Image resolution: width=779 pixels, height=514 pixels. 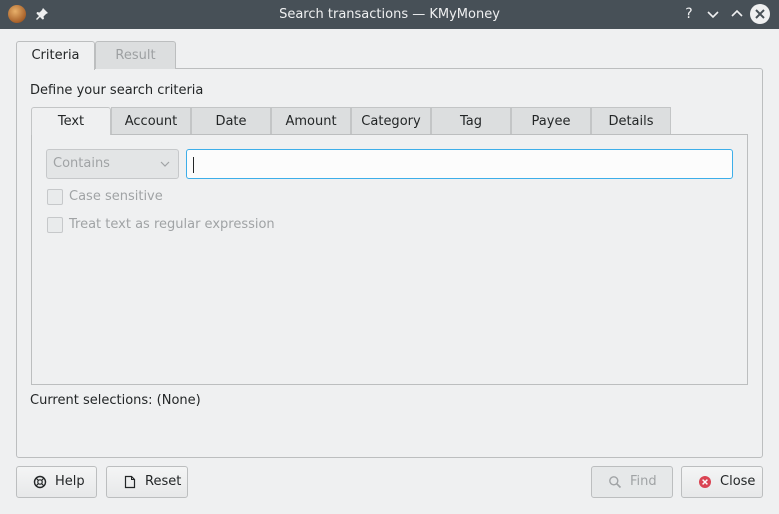 I want to click on close-window-button, so click(x=760, y=14).